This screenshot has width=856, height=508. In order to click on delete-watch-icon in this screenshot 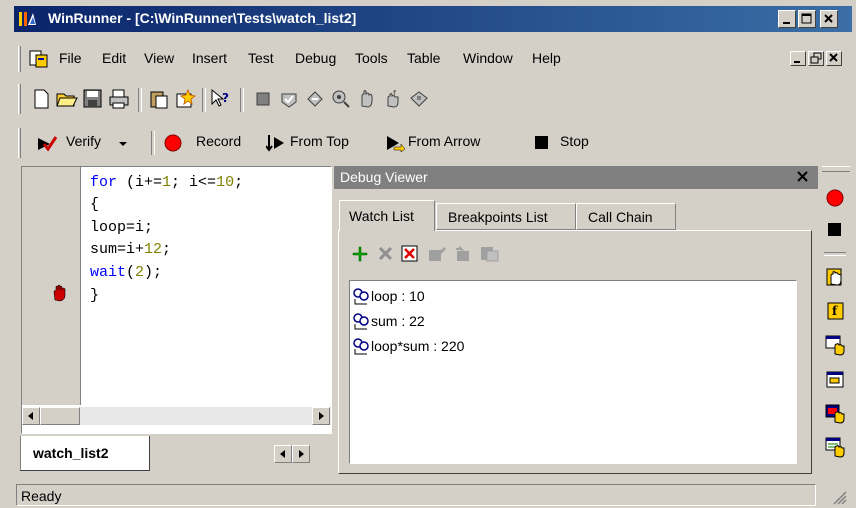, I will do `click(386, 254)`.